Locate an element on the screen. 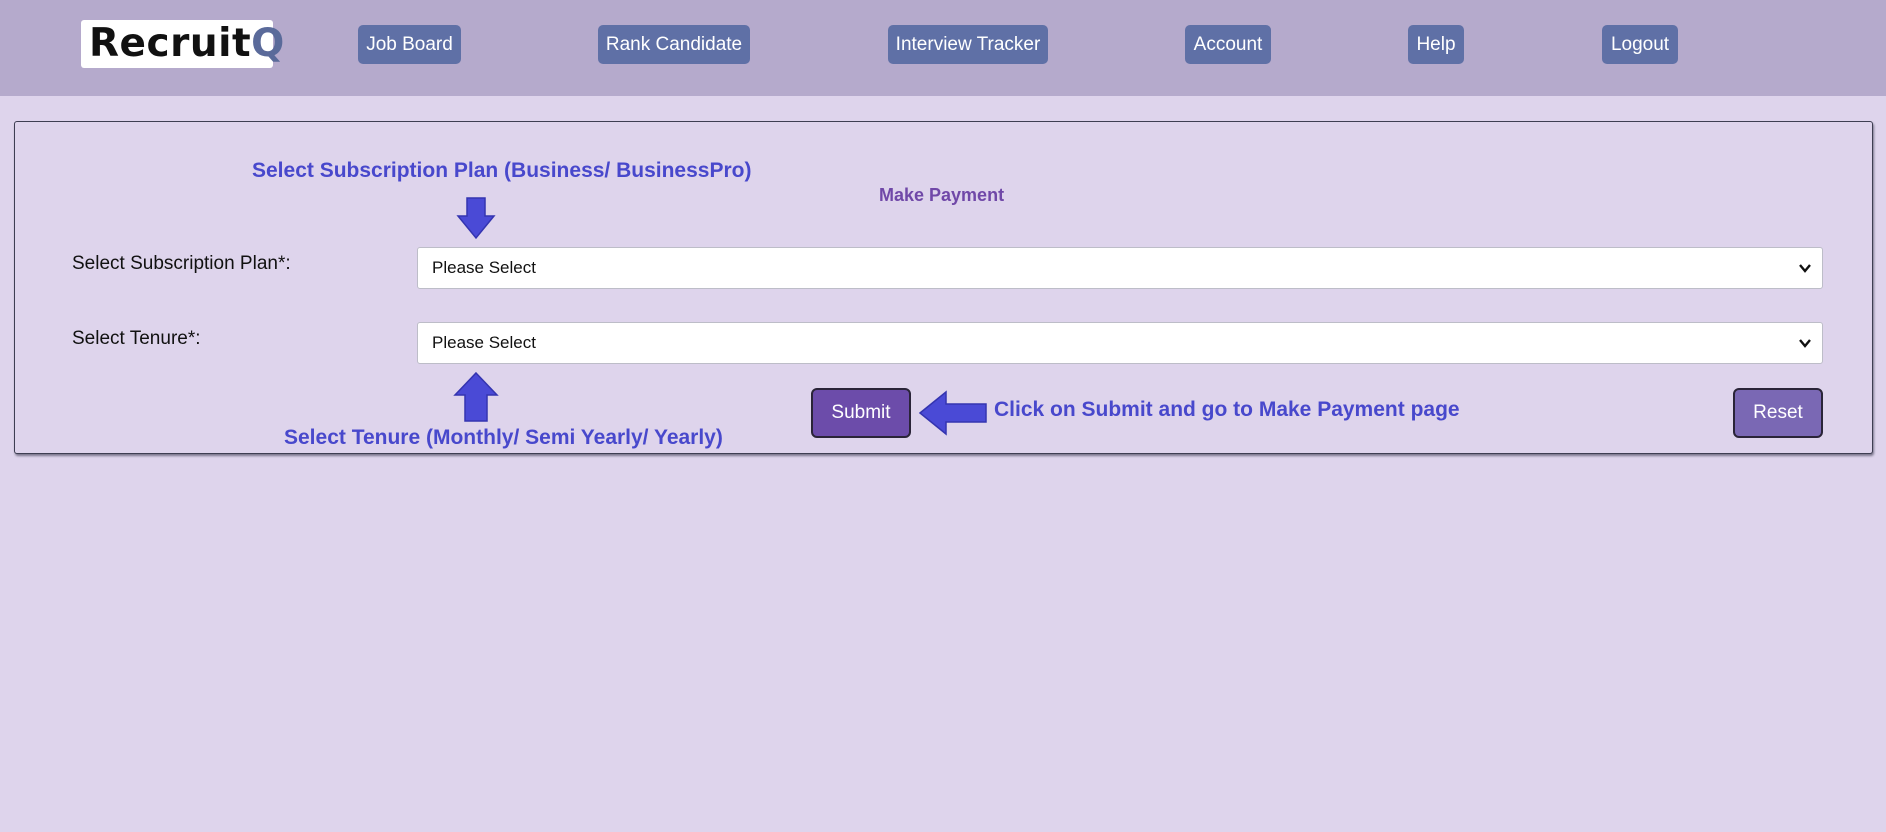 The image size is (1886, 832). subscription-plan-select: Please Select is located at coordinates (1120, 268).